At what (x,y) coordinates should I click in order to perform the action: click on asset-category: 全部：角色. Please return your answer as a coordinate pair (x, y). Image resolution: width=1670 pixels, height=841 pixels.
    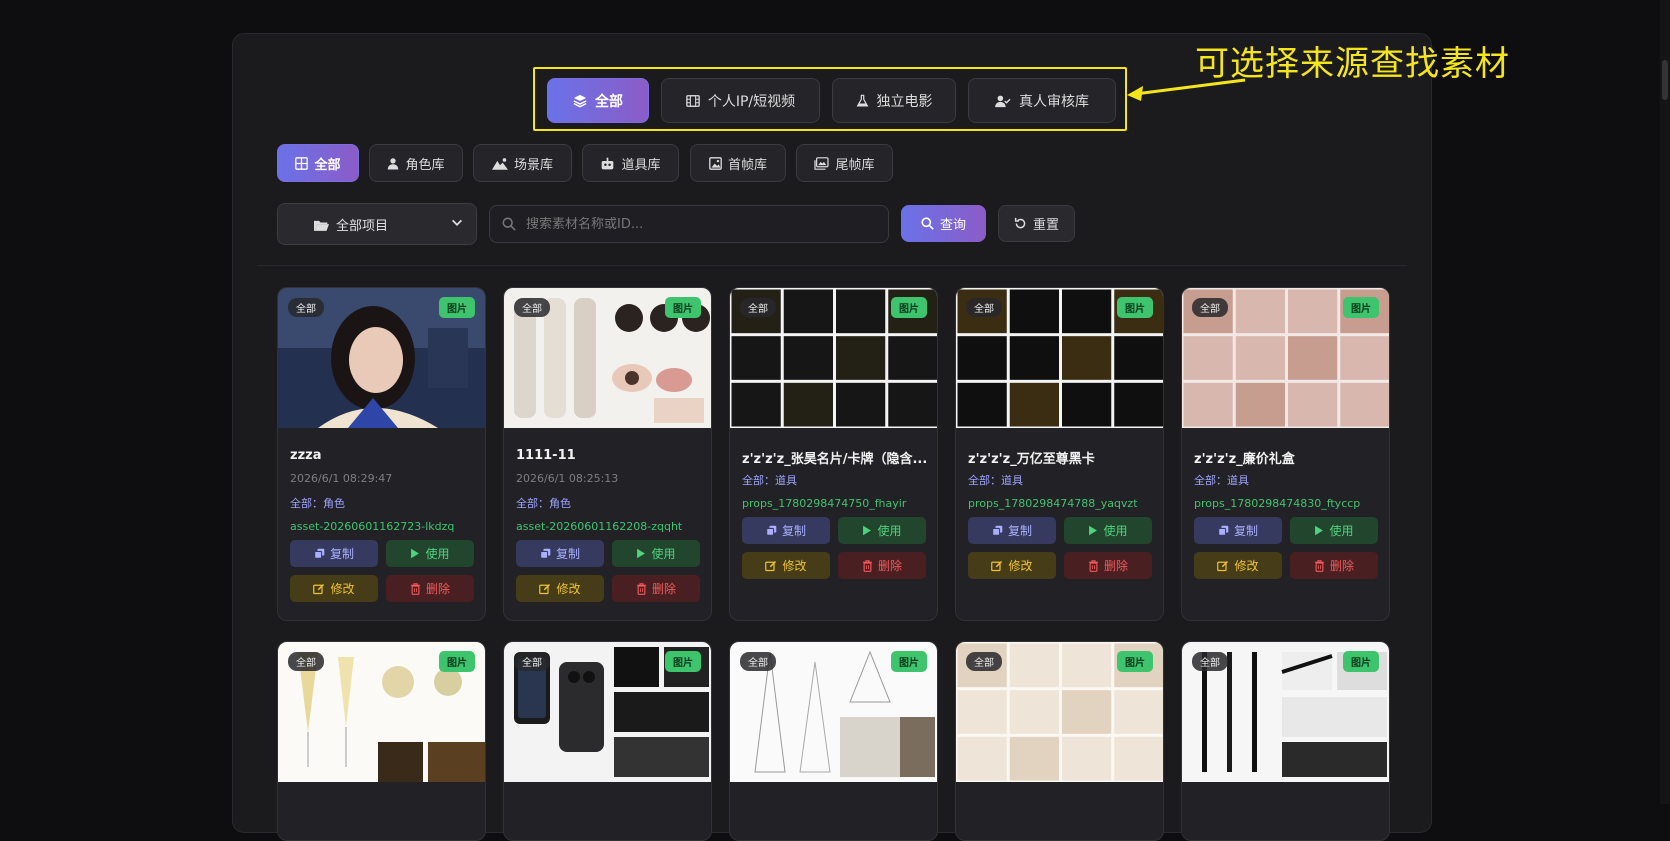
    Looking at the image, I should click on (543, 503).